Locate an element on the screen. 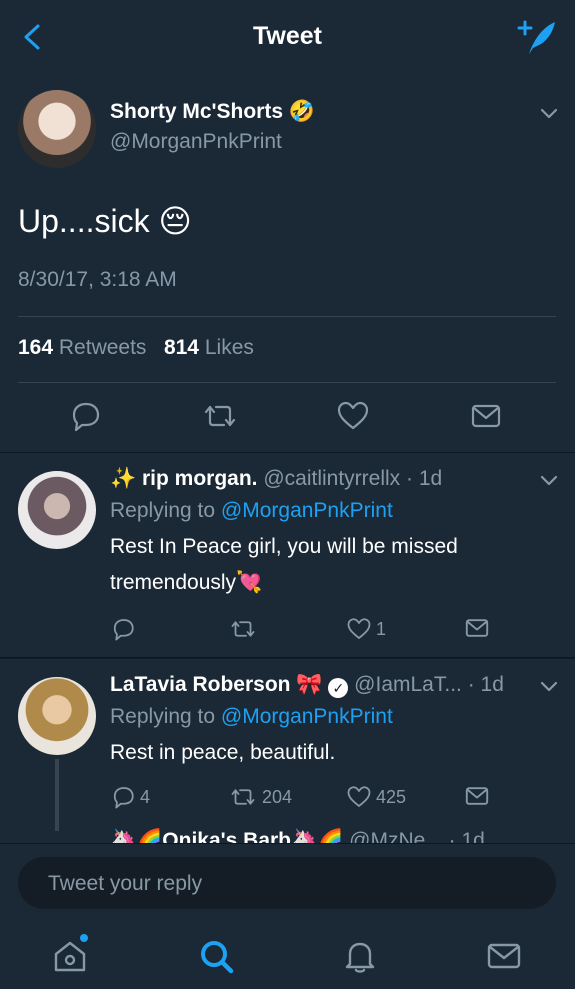  page-title: Tweet is located at coordinates (287, 36).